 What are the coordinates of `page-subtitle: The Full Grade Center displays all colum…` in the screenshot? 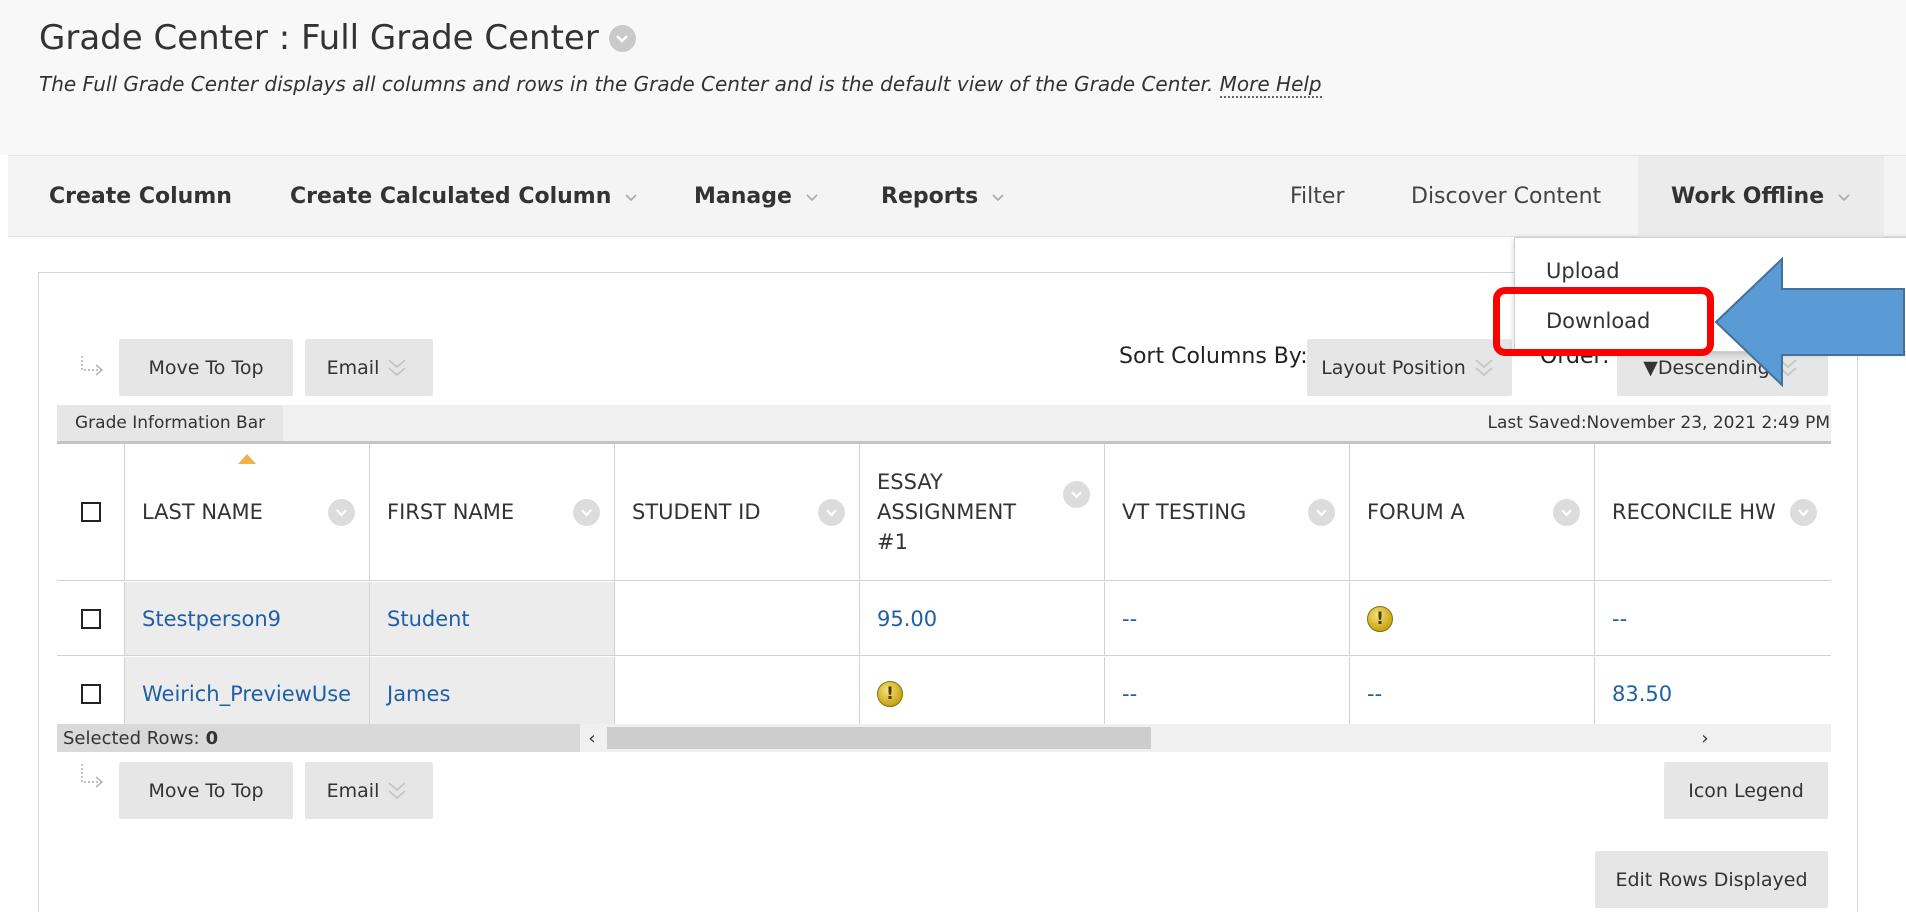 It's located at (680, 85).